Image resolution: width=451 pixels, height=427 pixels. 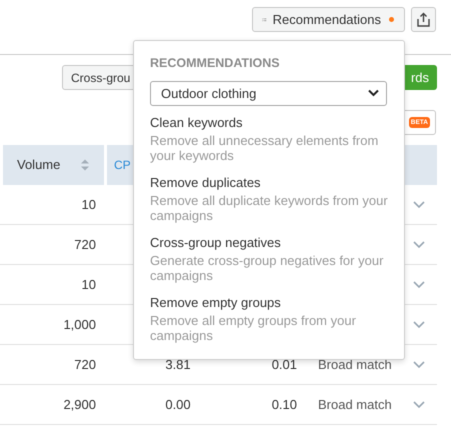 What do you see at coordinates (267, 267) in the screenshot?
I see `option-description: Generate cross-group negatives for your campaigns` at bounding box center [267, 267].